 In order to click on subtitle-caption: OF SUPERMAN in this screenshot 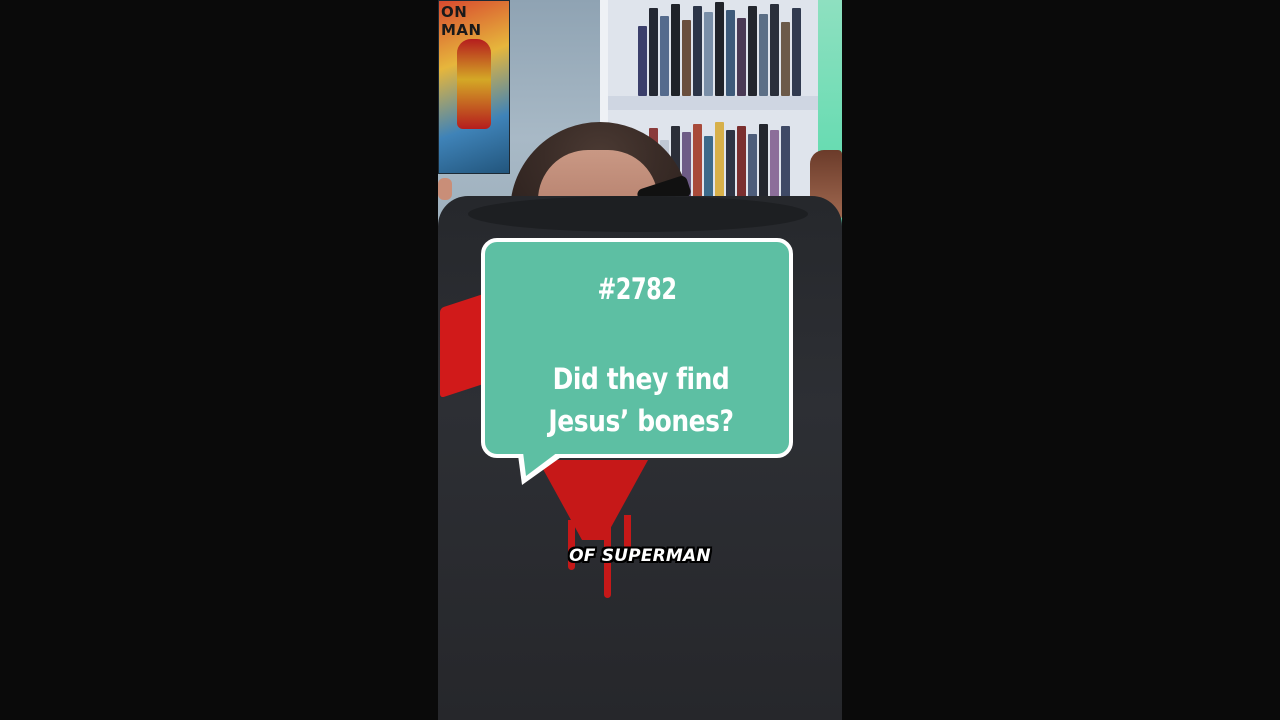, I will do `click(640, 556)`.